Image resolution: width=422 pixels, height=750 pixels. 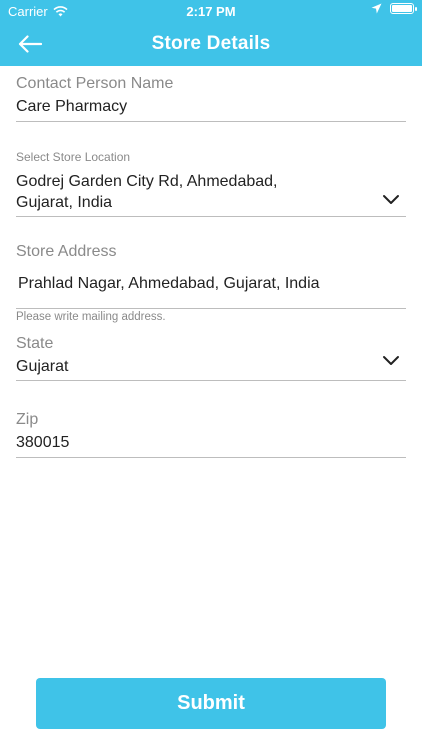 What do you see at coordinates (211, 96) in the screenshot?
I see `contact-person-field: Contact Person Name Care Pharmacy` at bounding box center [211, 96].